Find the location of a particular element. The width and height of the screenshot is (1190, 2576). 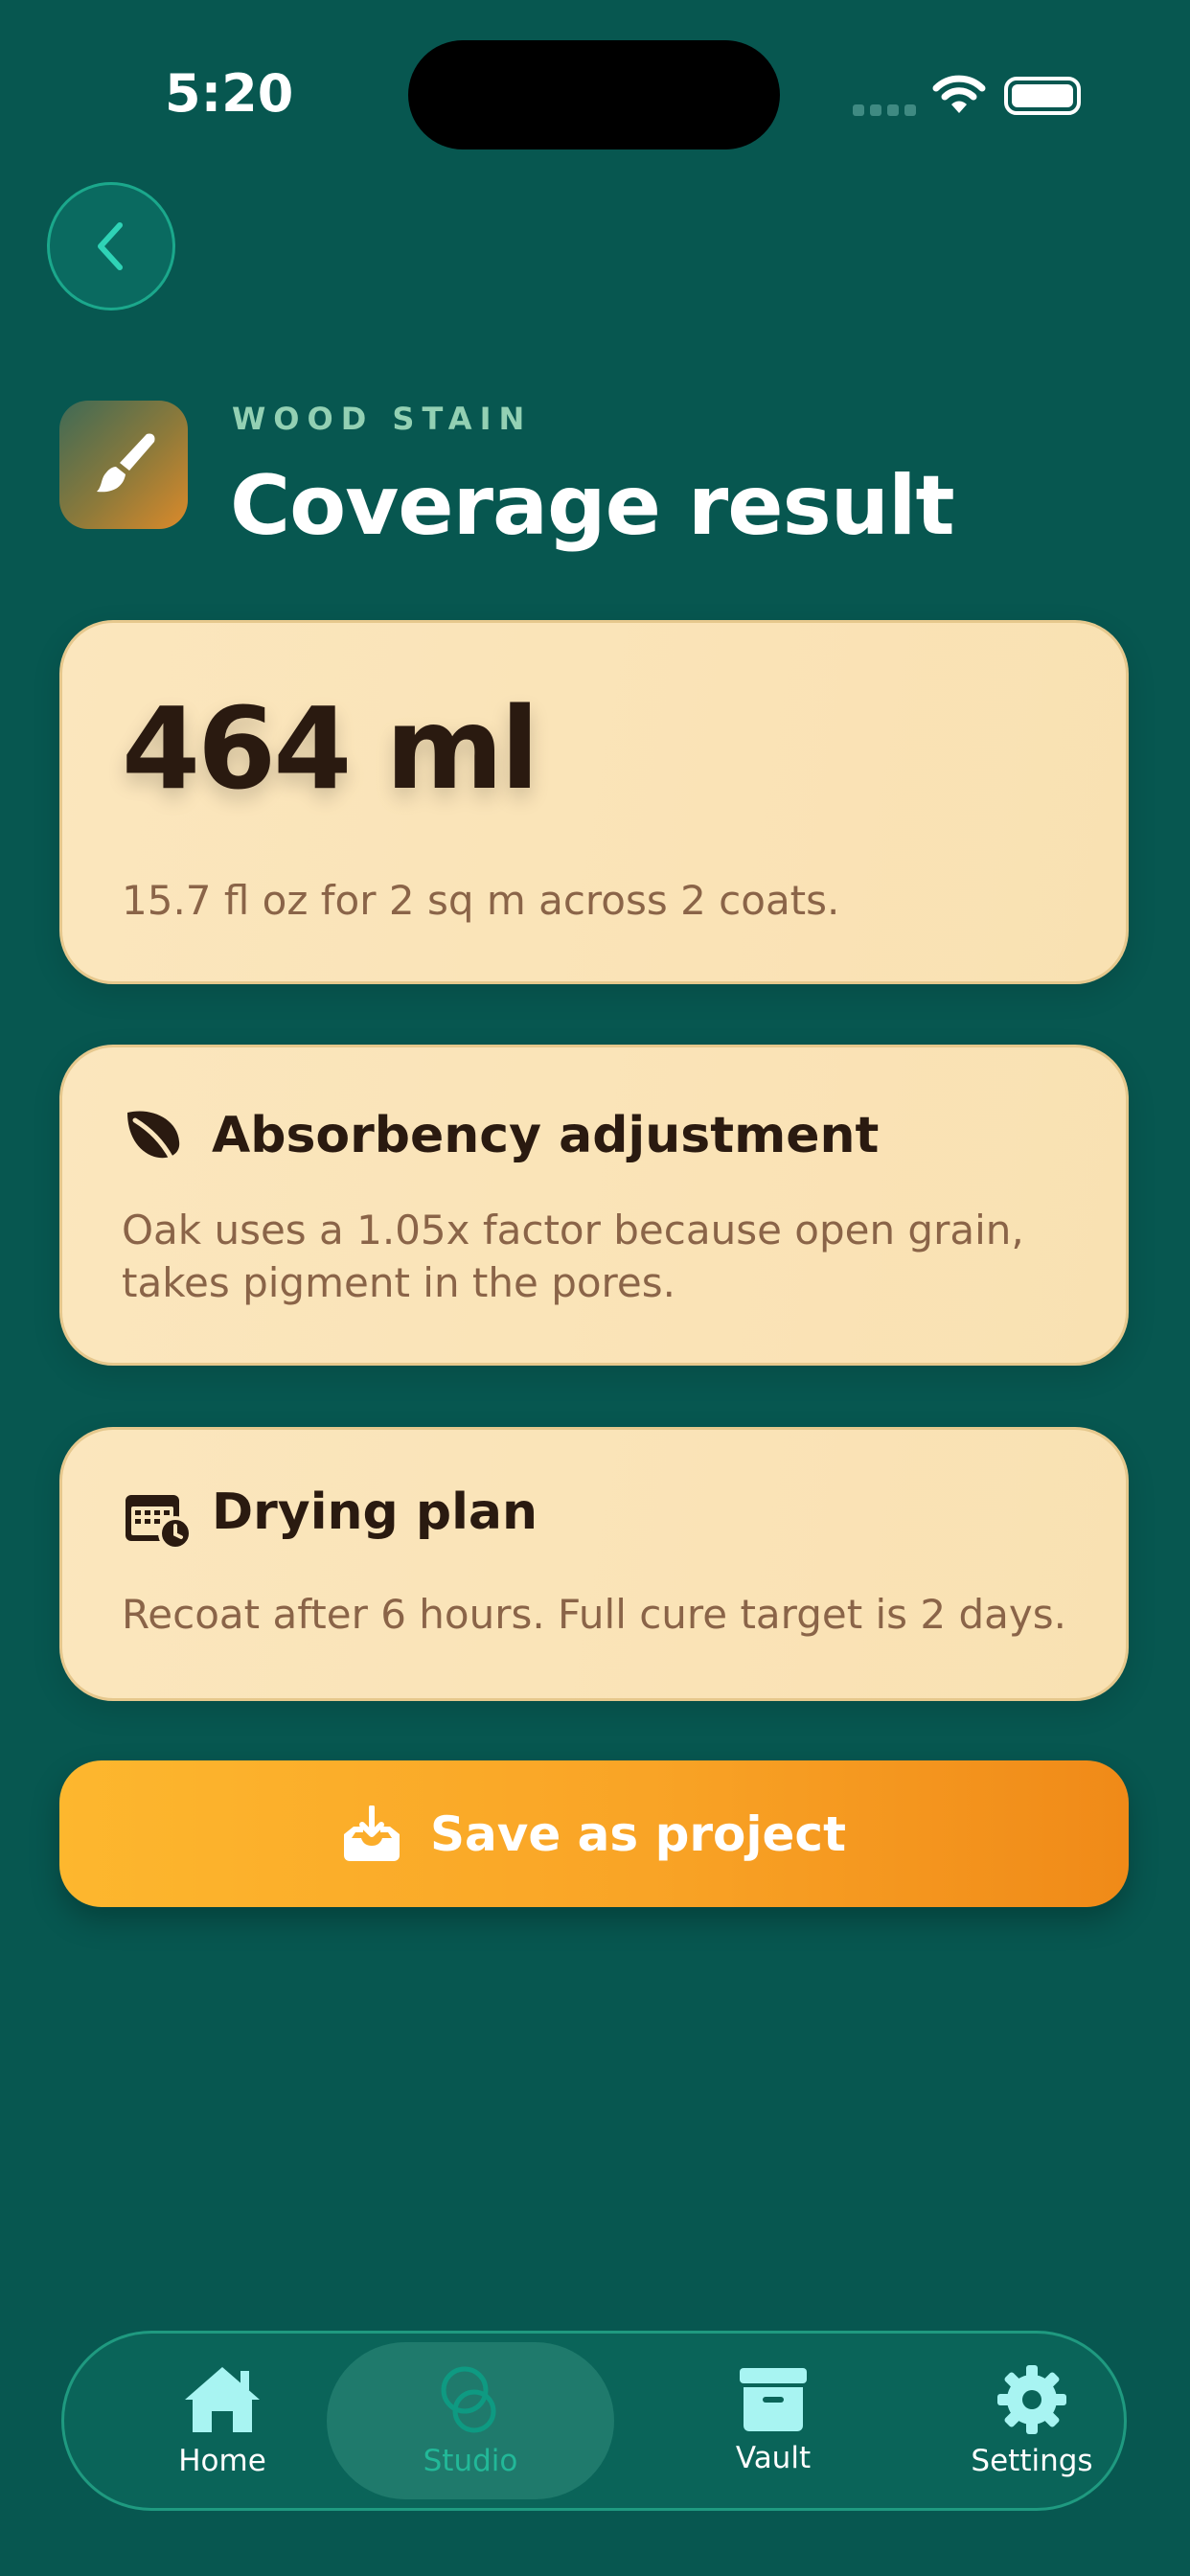

tab-vault-label: Vault is located at coordinates (774, 2458).